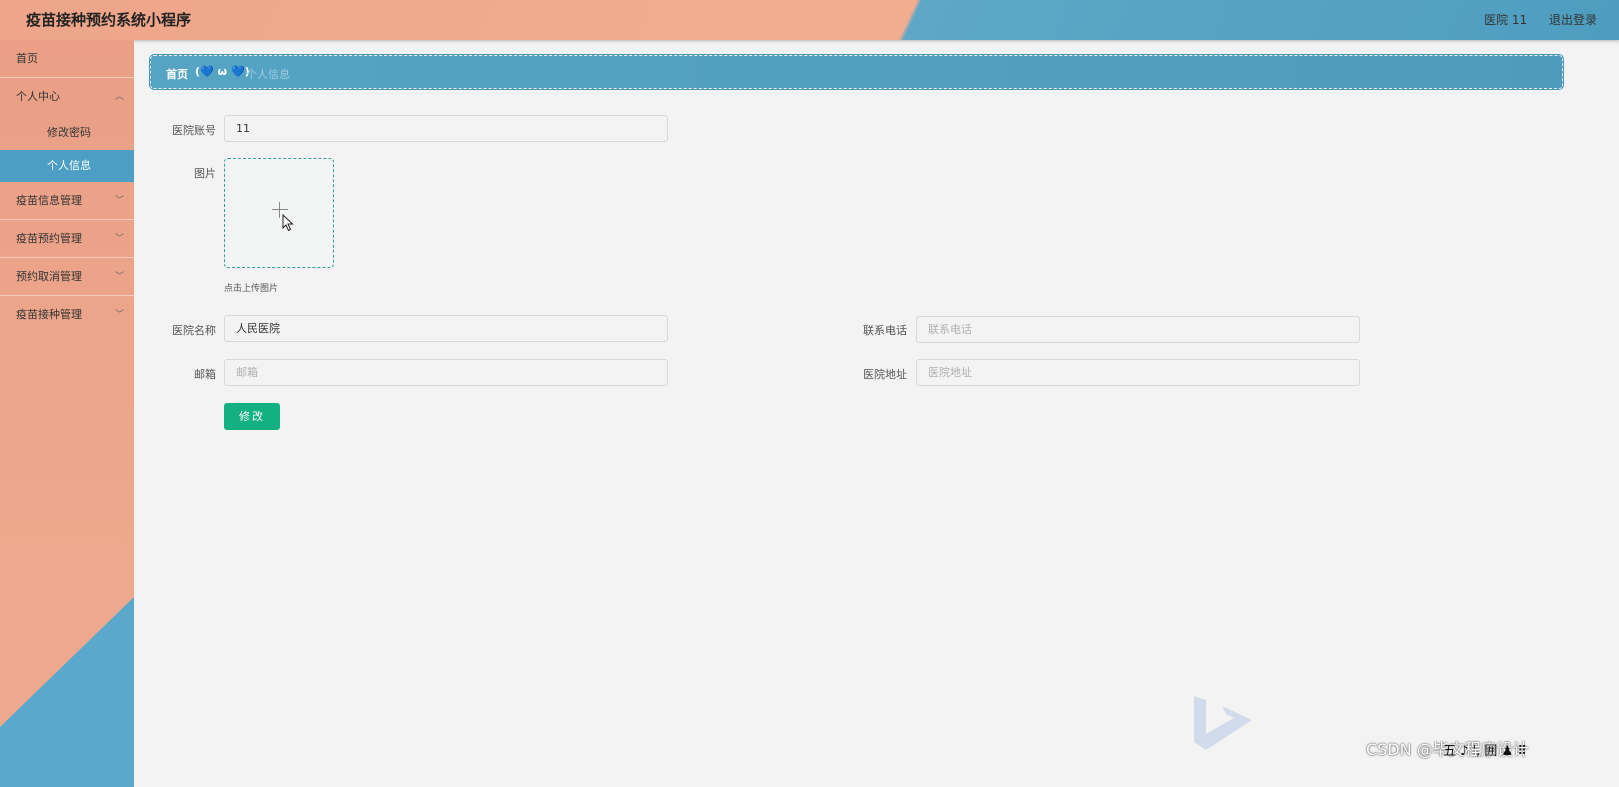 This screenshot has width=1619, height=787. I want to click on hospital-name-field: 人民医院, so click(446, 328).